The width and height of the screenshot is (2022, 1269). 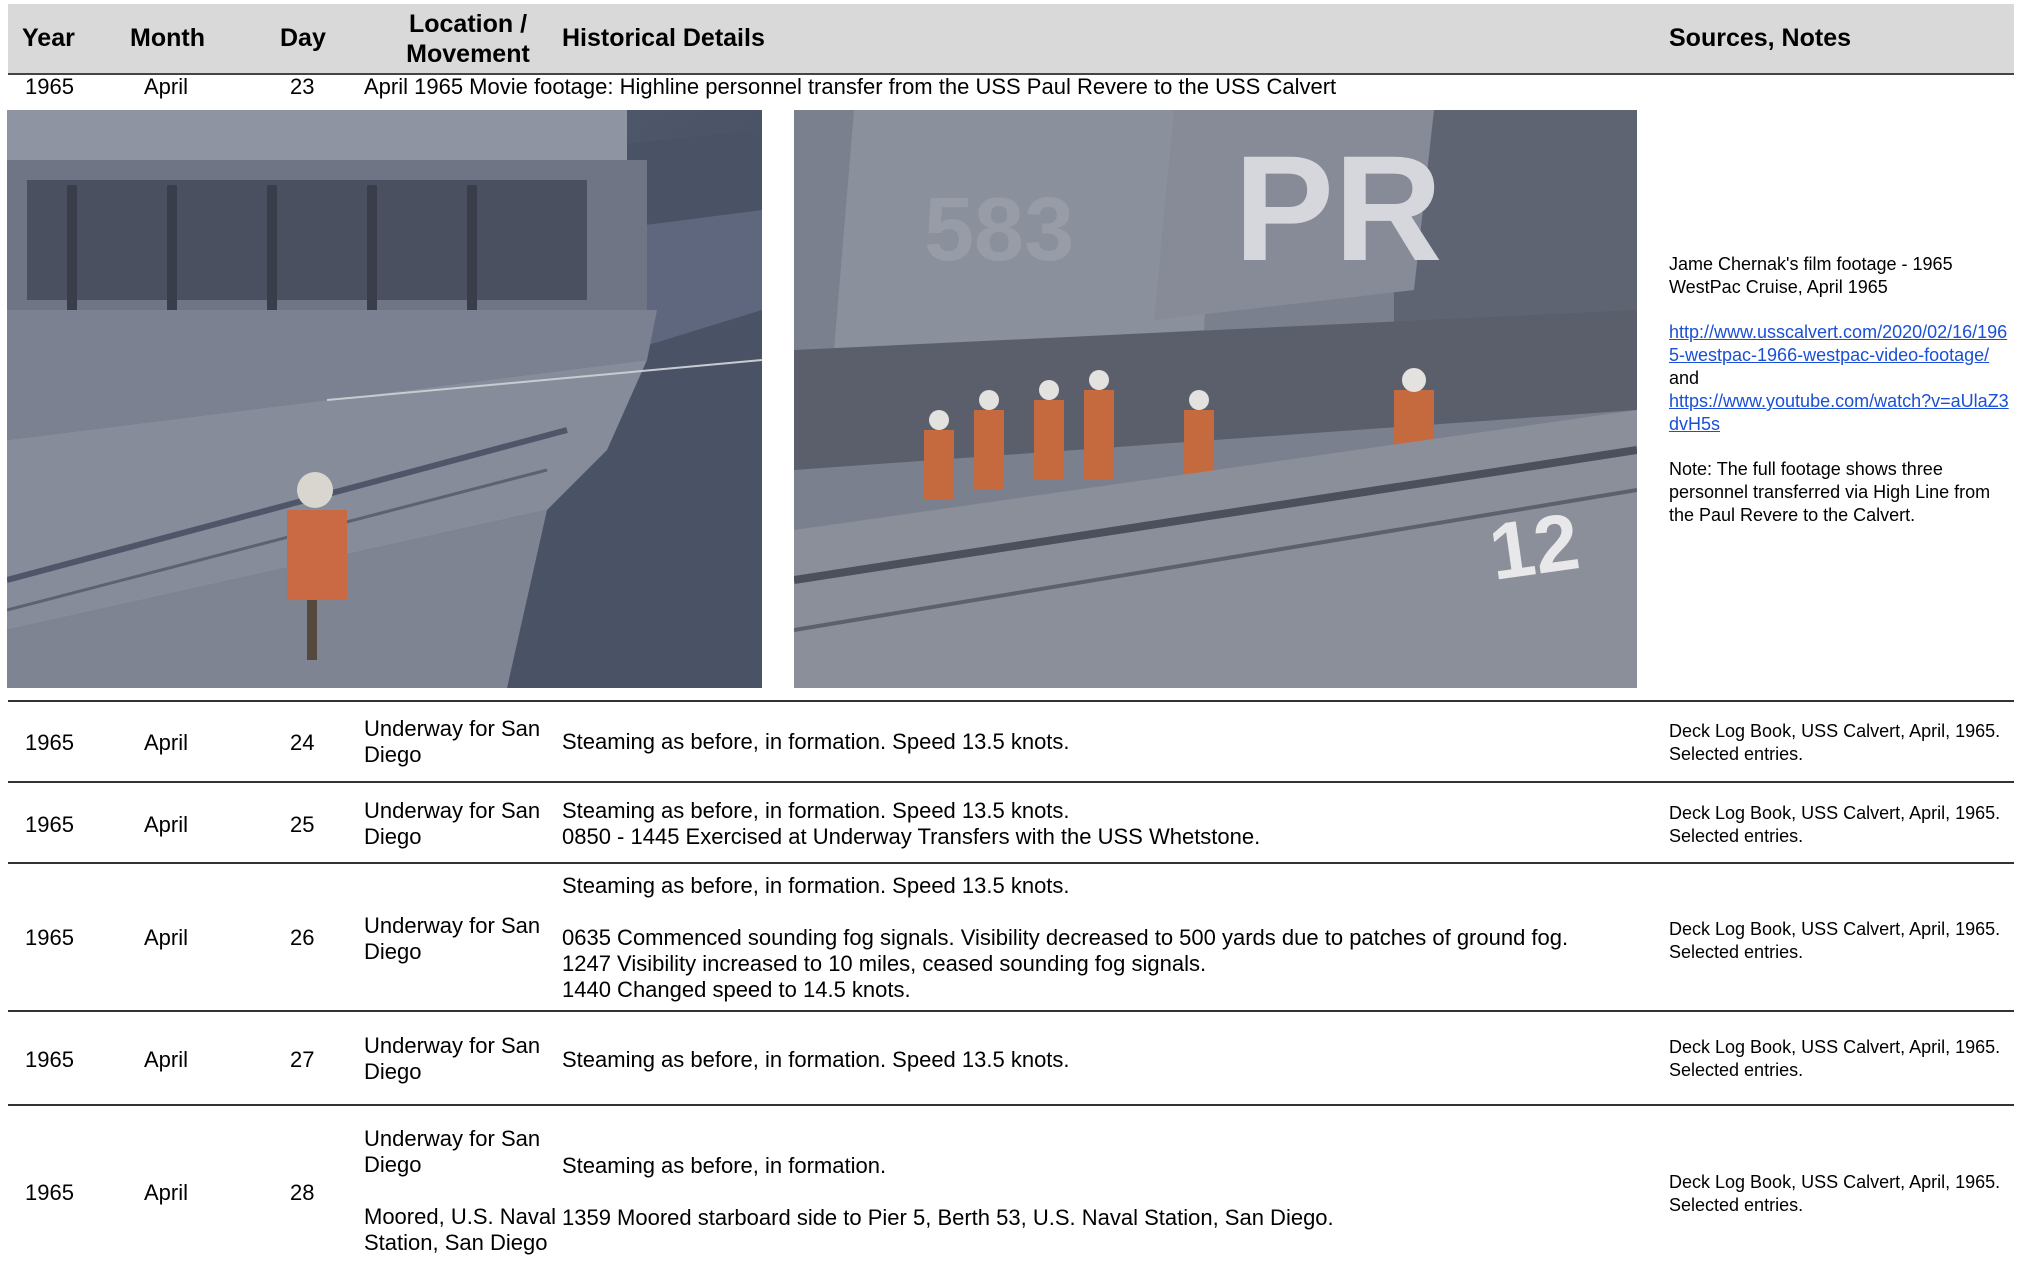 I want to click on header-details: Historical Details, so click(x=663, y=38).